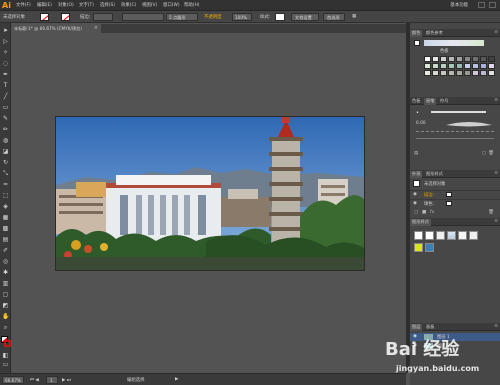 This screenshot has height=385, width=500. What do you see at coordinates (459, 5) in the screenshot?
I see `workspace-switcher: 基本功能` at bounding box center [459, 5].